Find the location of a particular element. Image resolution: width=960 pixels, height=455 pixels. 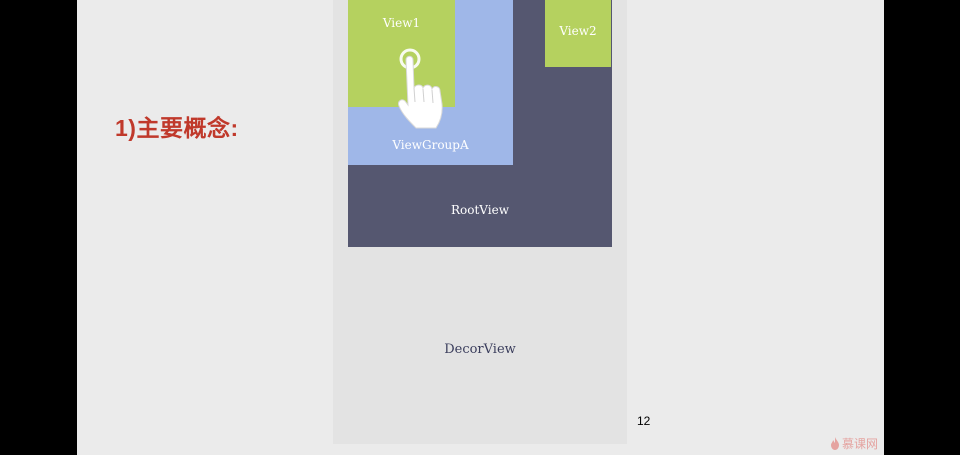

flame-icon is located at coordinates (834, 443).